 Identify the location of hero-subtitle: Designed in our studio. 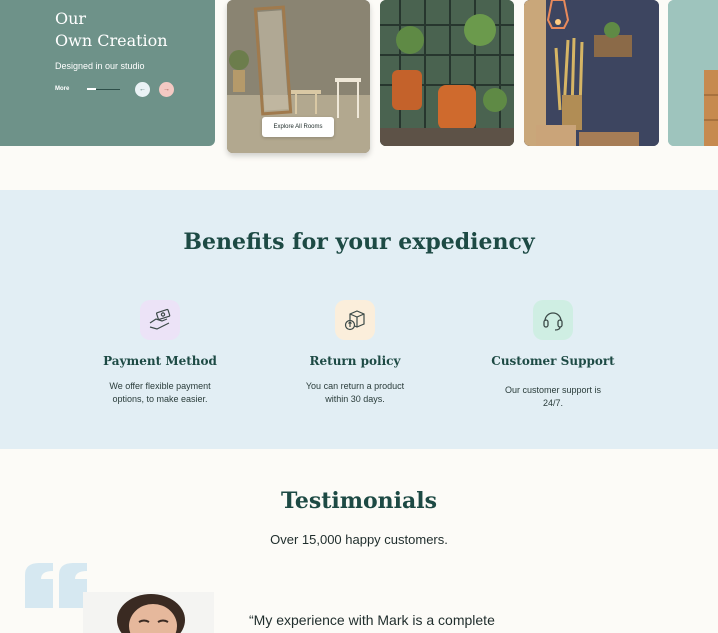
(100, 66).